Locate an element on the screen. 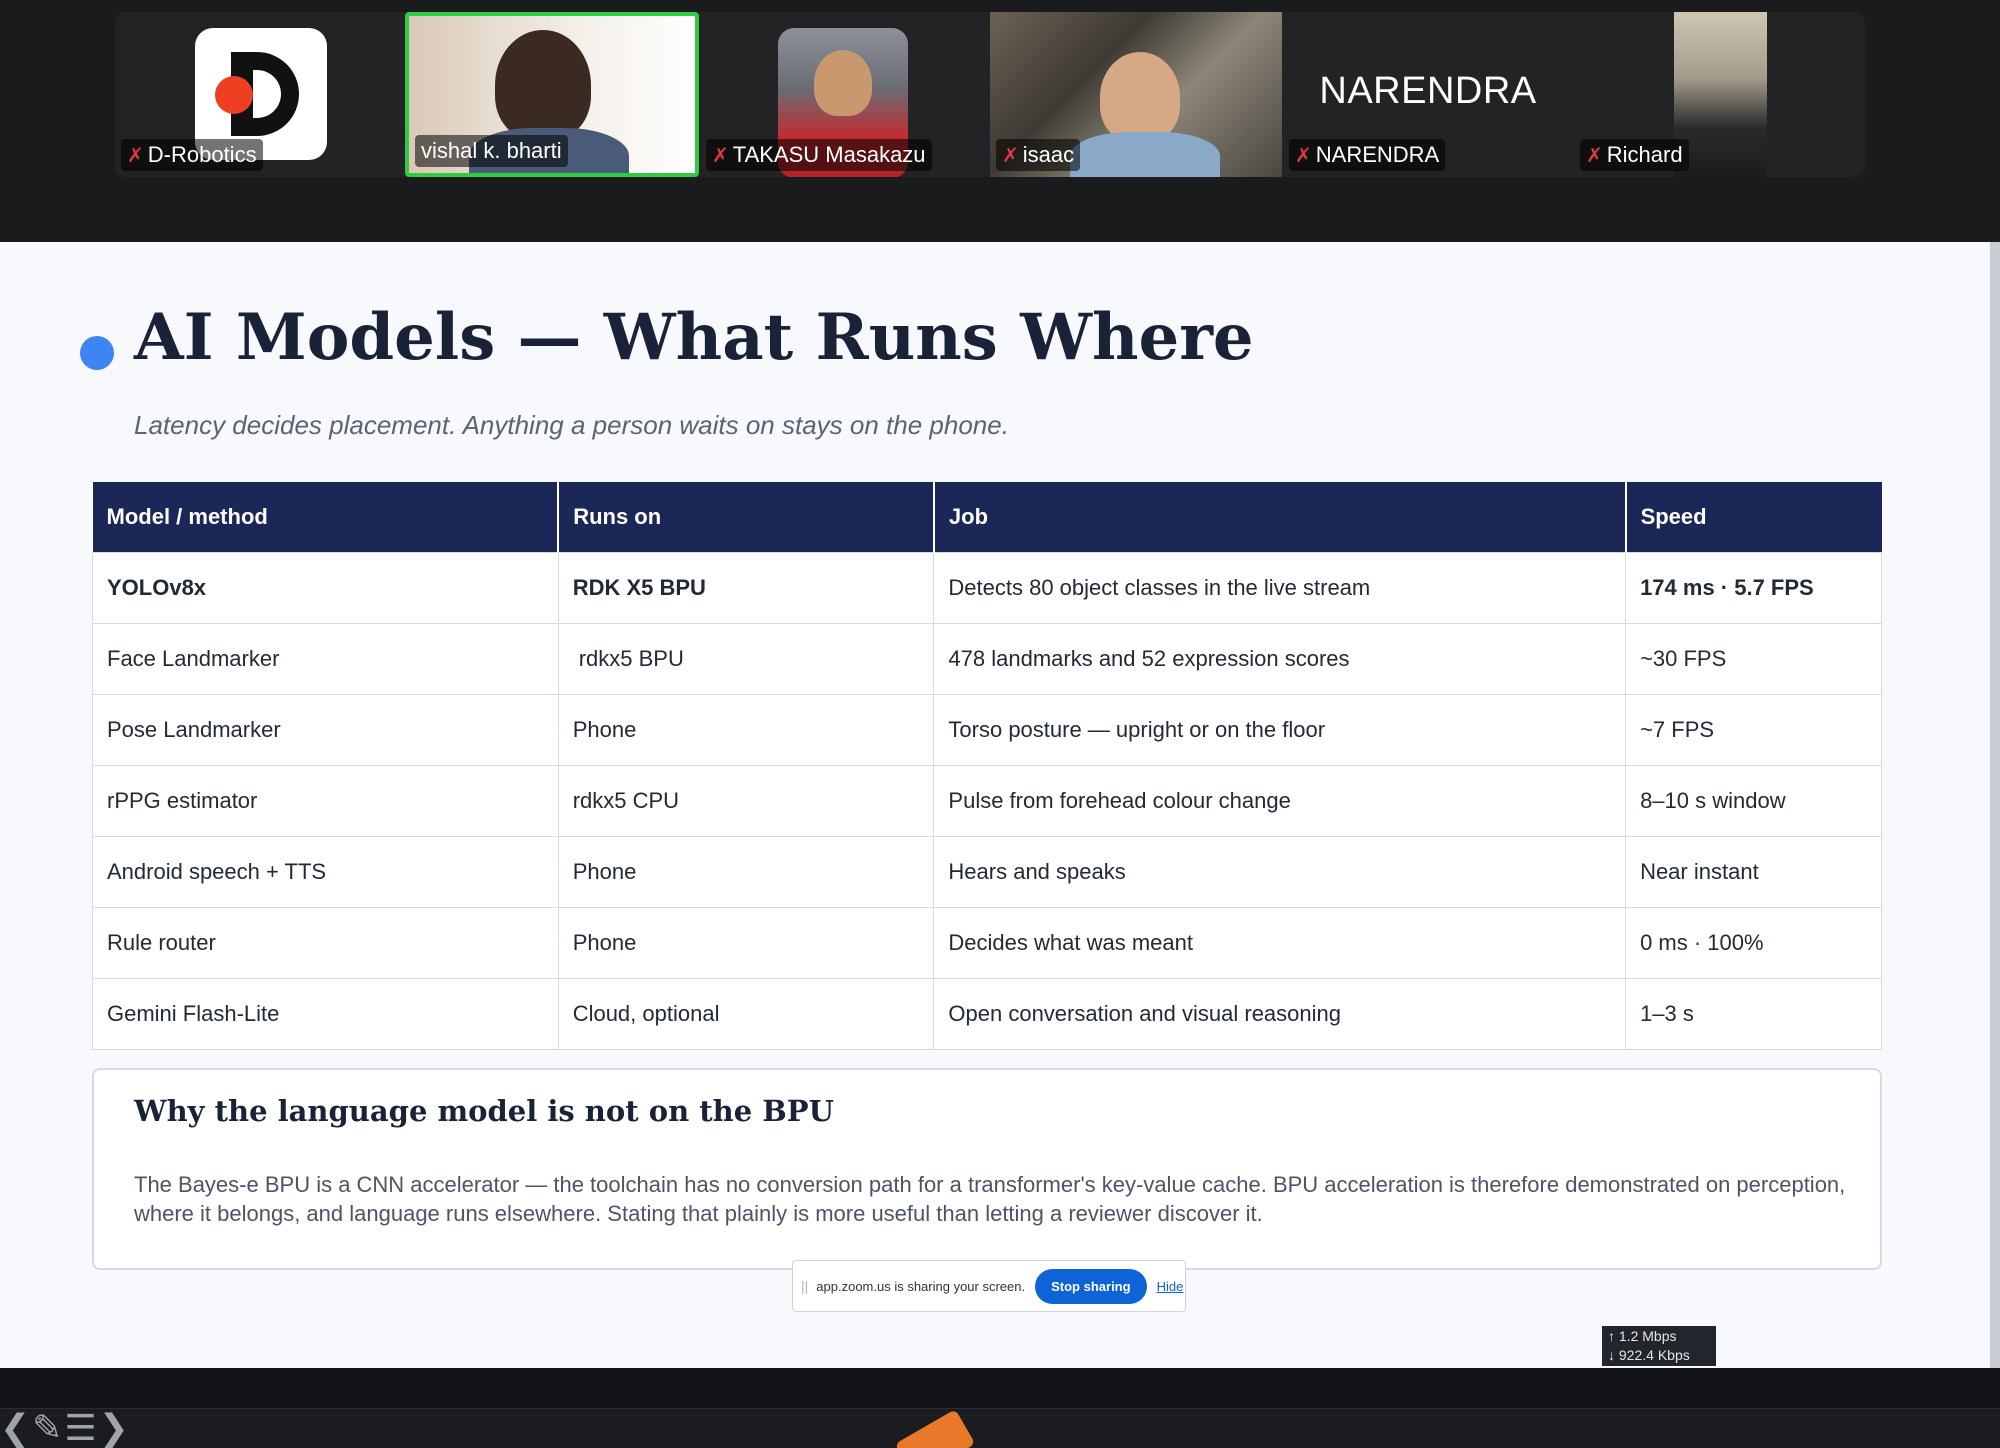 The height and width of the screenshot is (1448, 2000). participant-tile-d-robotics: ✗ D-Robotics is located at coordinates (260, 94).